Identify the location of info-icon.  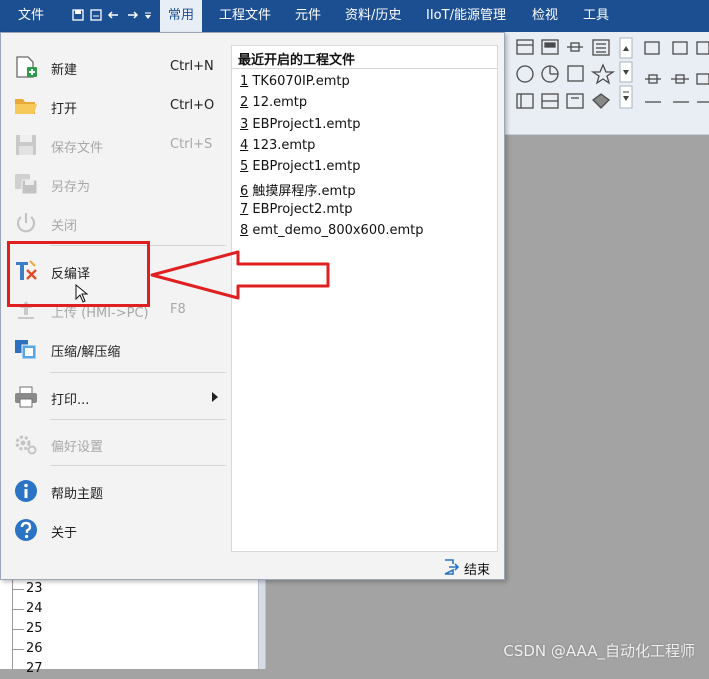
(26, 491).